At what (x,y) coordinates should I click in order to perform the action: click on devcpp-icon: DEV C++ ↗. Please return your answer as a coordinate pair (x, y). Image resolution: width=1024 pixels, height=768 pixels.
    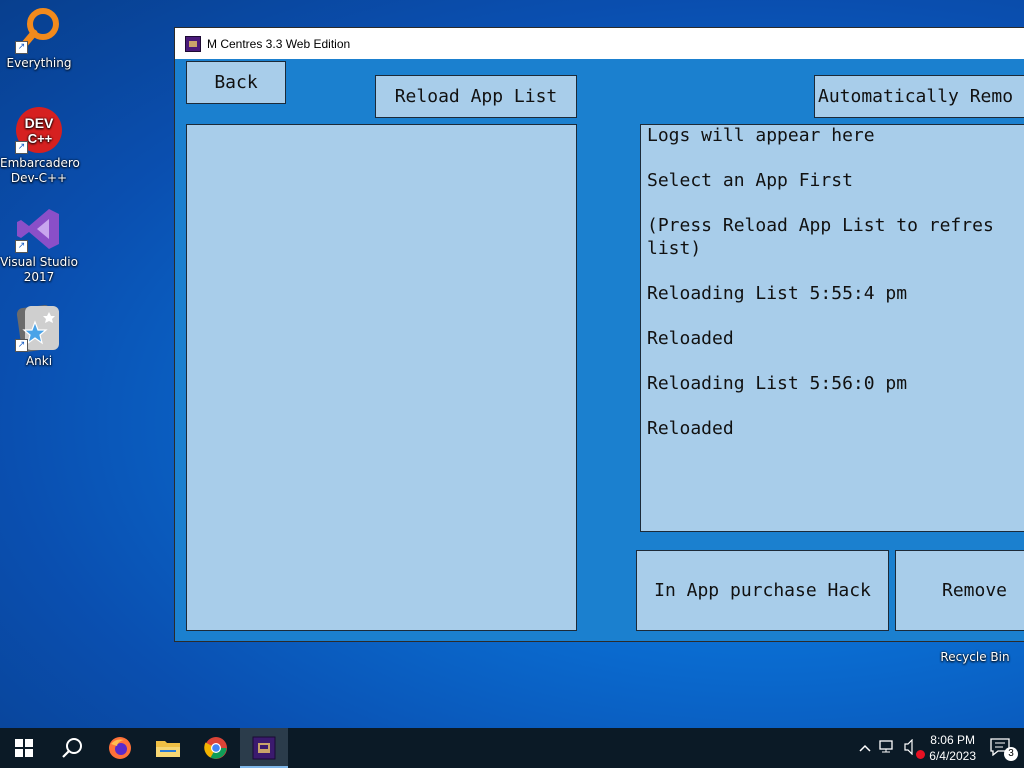
    Looking at the image, I should click on (39, 130).